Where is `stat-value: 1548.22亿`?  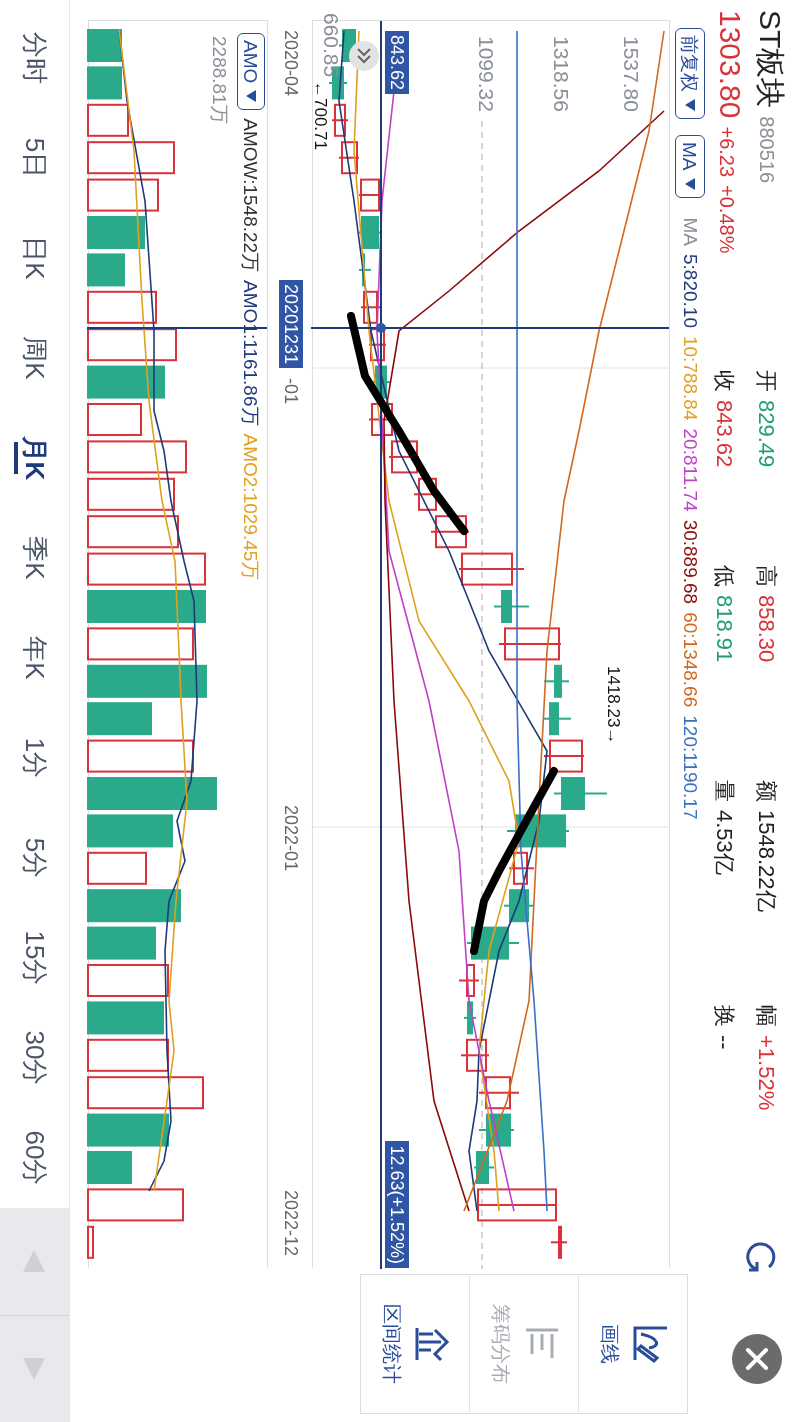
stat-value: 1548.22亿 is located at coordinates (767, 861).